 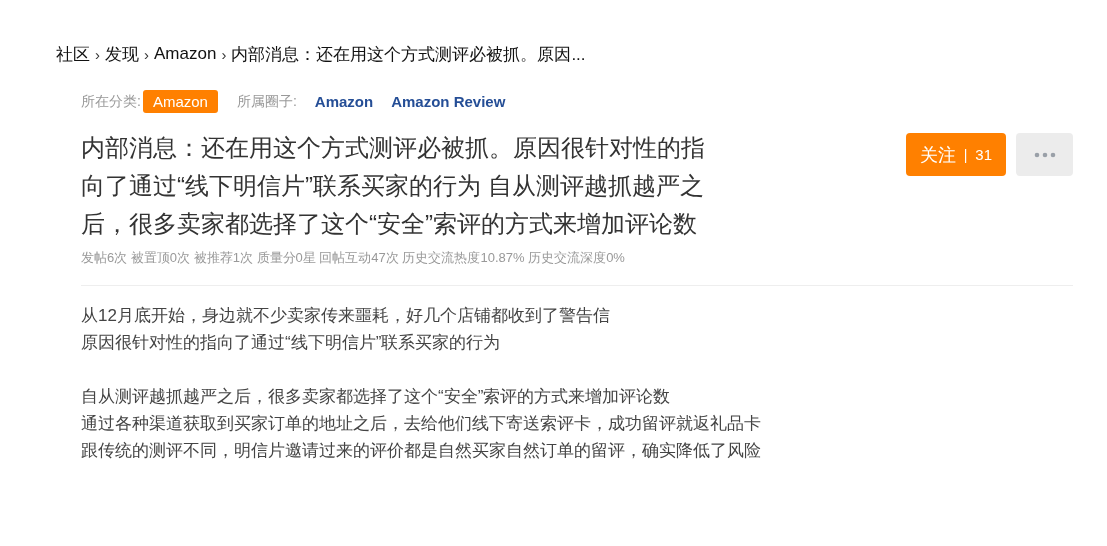 What do you see at coordinates (448, 101) in the screenshot?
I see `circle-link: Amazon Review` at bounding box center [448, 101].